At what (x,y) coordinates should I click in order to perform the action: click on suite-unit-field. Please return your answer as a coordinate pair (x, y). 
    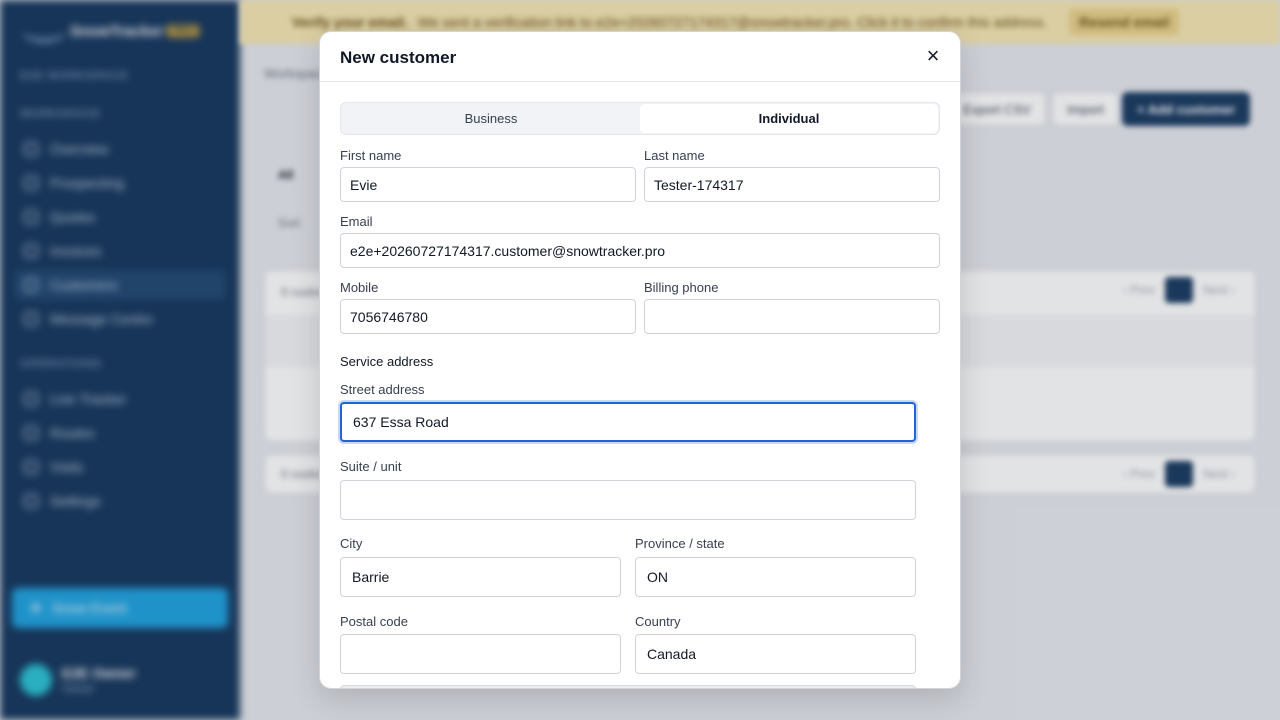
    Looking at the image, I should click on (628, 500).